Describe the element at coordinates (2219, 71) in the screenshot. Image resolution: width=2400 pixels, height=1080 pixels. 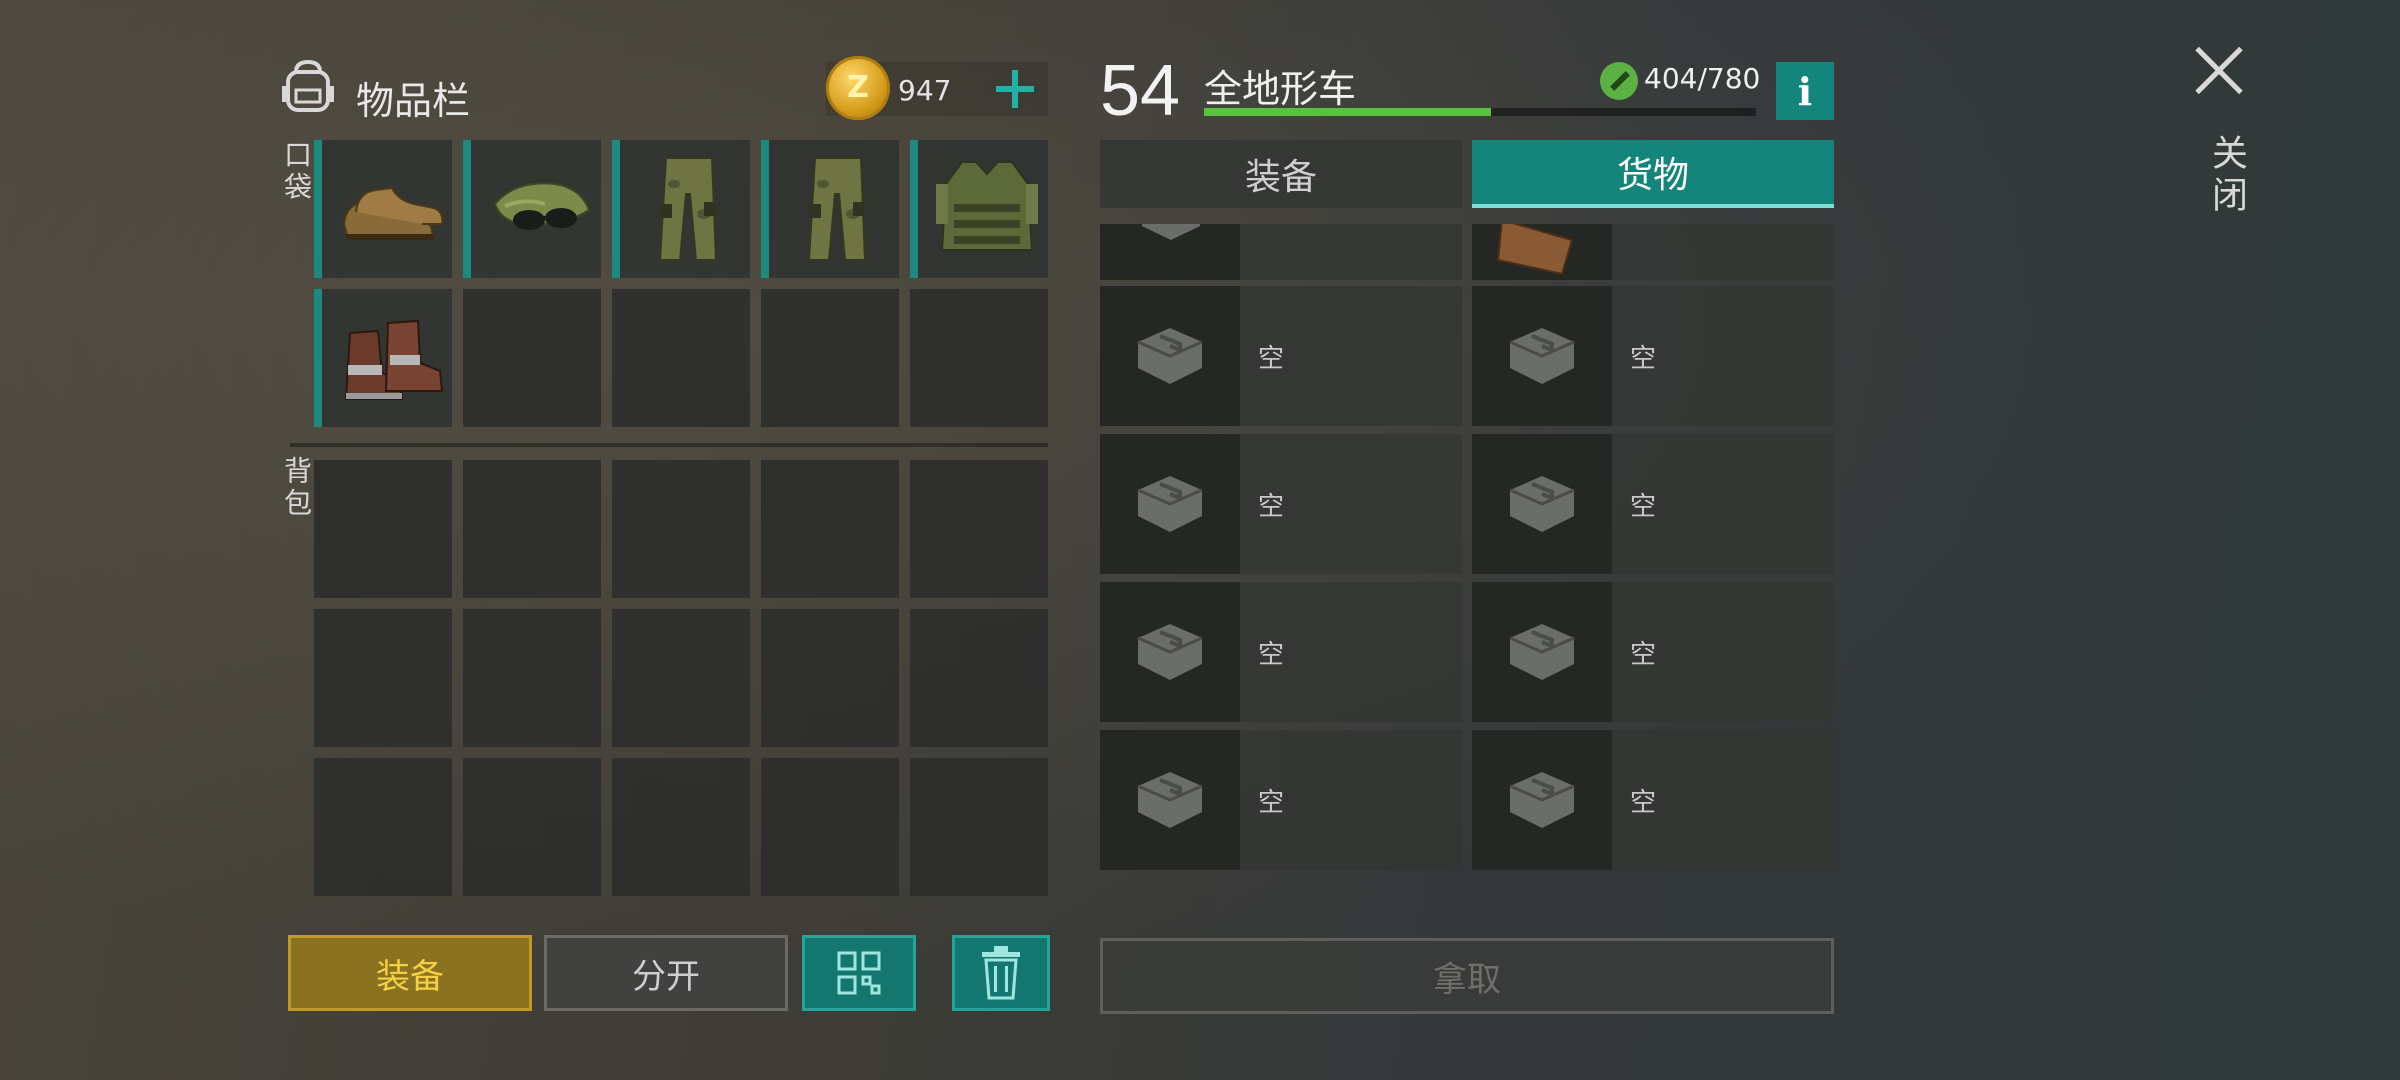
I see `close-icon` at that location.